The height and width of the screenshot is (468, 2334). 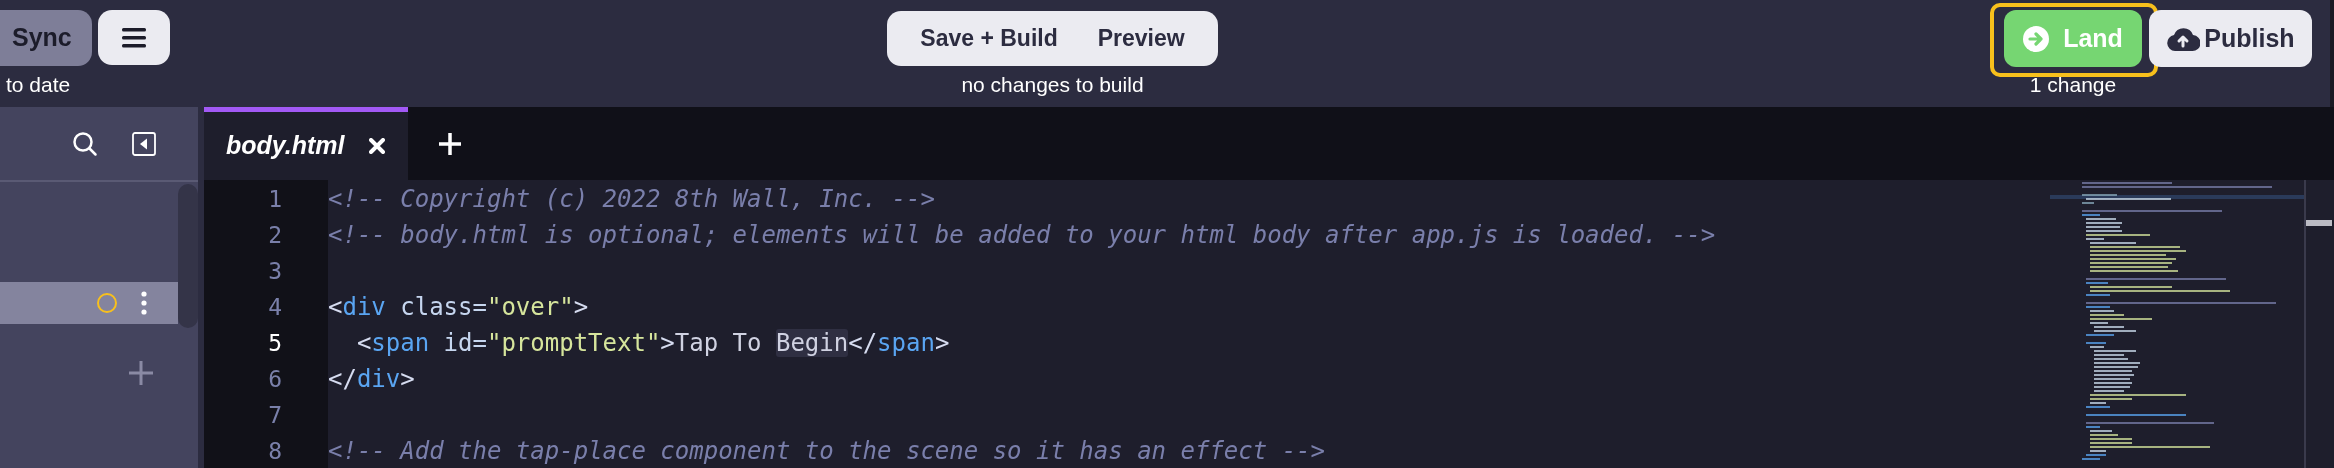 I want to click on code-comment: <!-- Copyright (c) 2022 8th Wall, Inc. -->, so click(x=631, y=199).